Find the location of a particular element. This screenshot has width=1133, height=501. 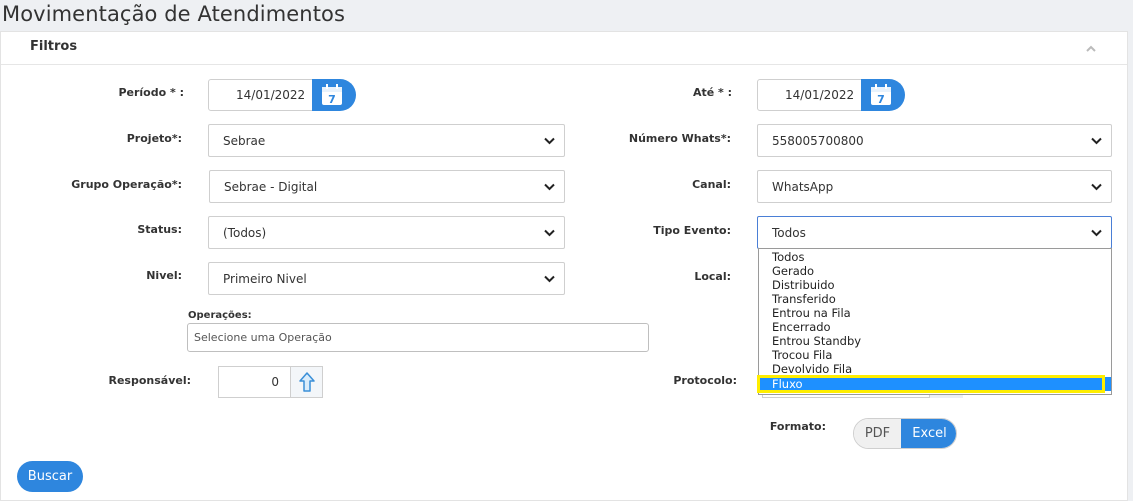

responsavel-input: 0 is located at coordinates (254, 382).